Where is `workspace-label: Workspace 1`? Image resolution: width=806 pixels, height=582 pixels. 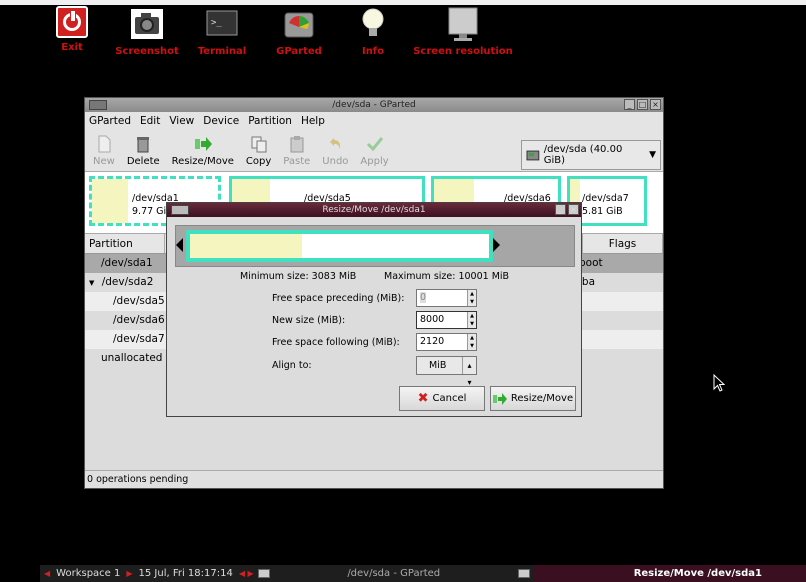
workspace-label: Workspace 1 is located at coordinates (88, 573).